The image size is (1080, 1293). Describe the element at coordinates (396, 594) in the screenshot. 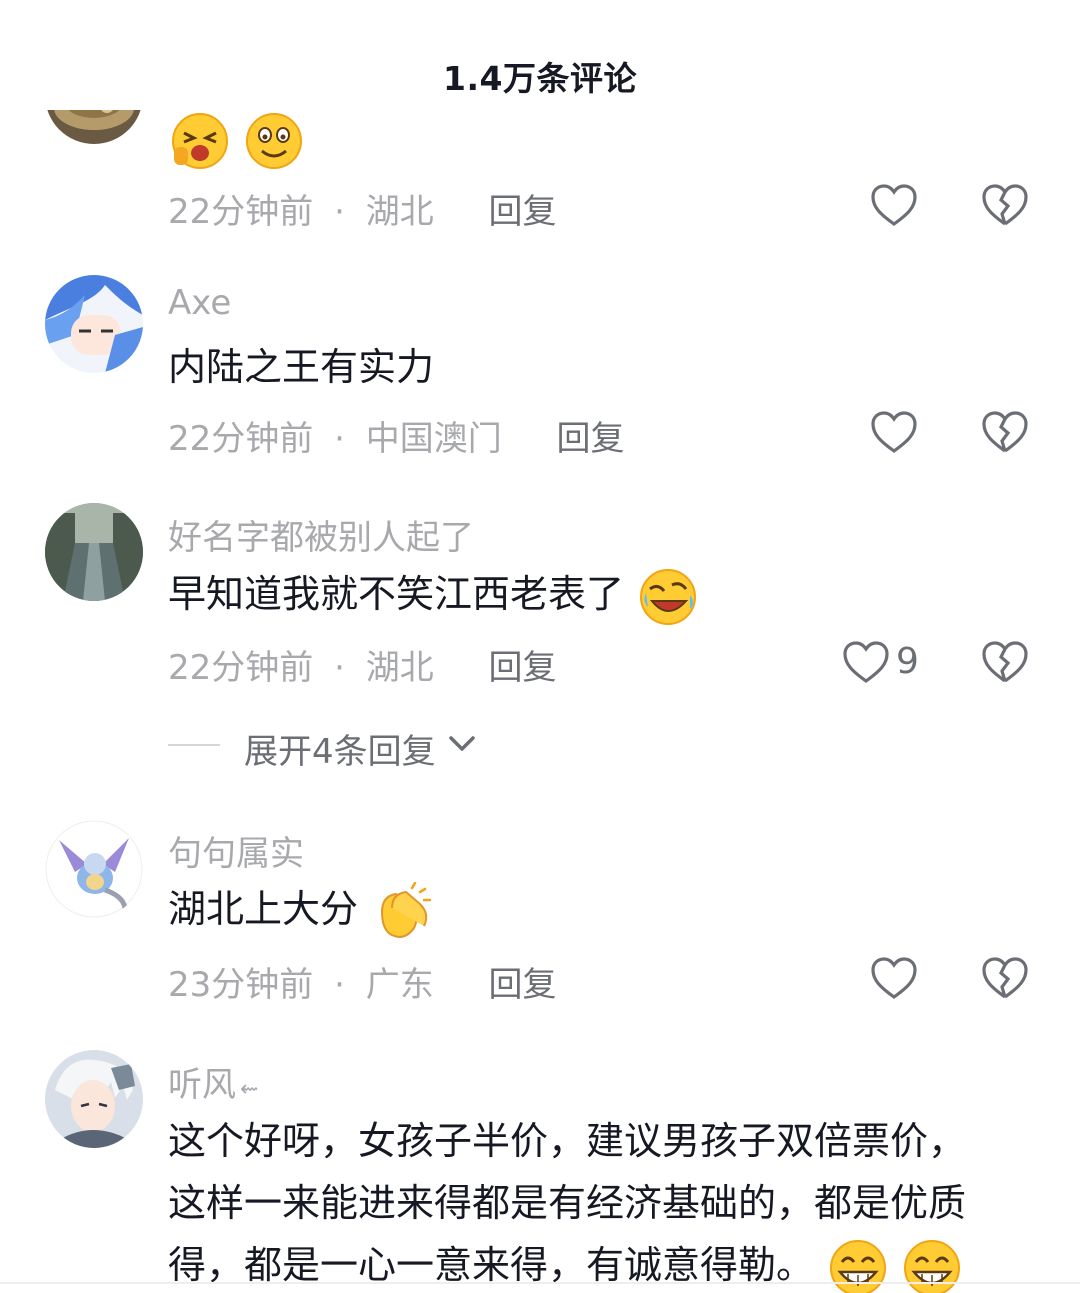

I see `comment-text-content: 早知道我就不笑江西老表了` at that location.